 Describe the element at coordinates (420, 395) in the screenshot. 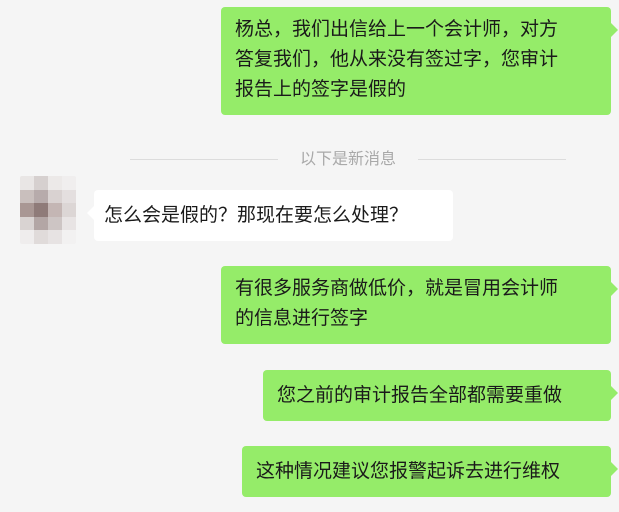

I see `message-text-line: 您之前的审计报告全部都需要重做` at that location.